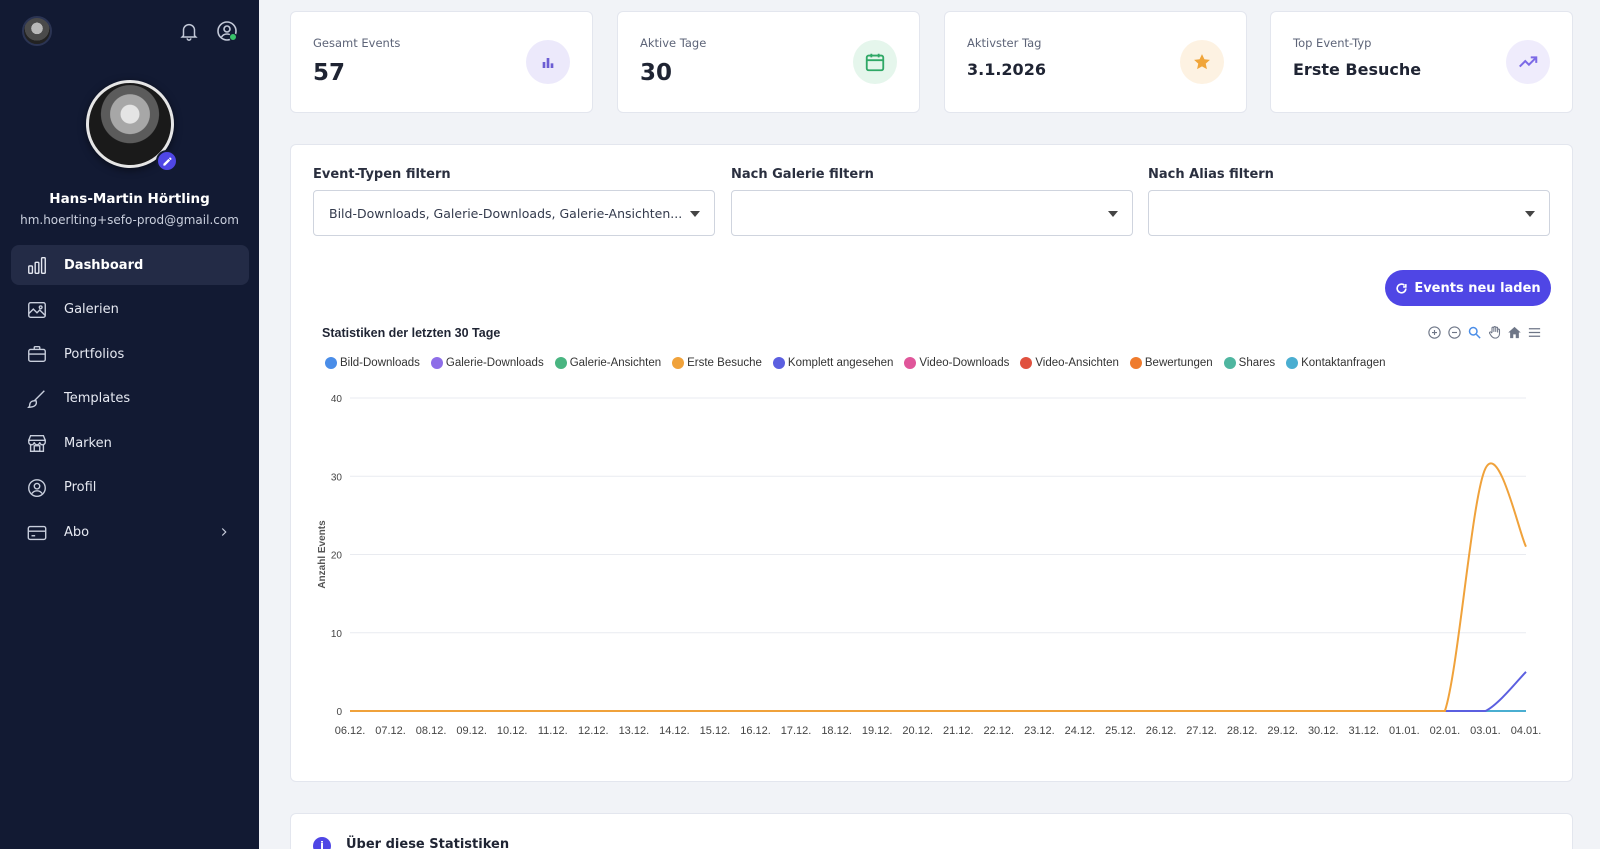 Image resolution: width=1600 pixels, height=849 pixels. I want to click on pencil-icon, so click(167, 161).